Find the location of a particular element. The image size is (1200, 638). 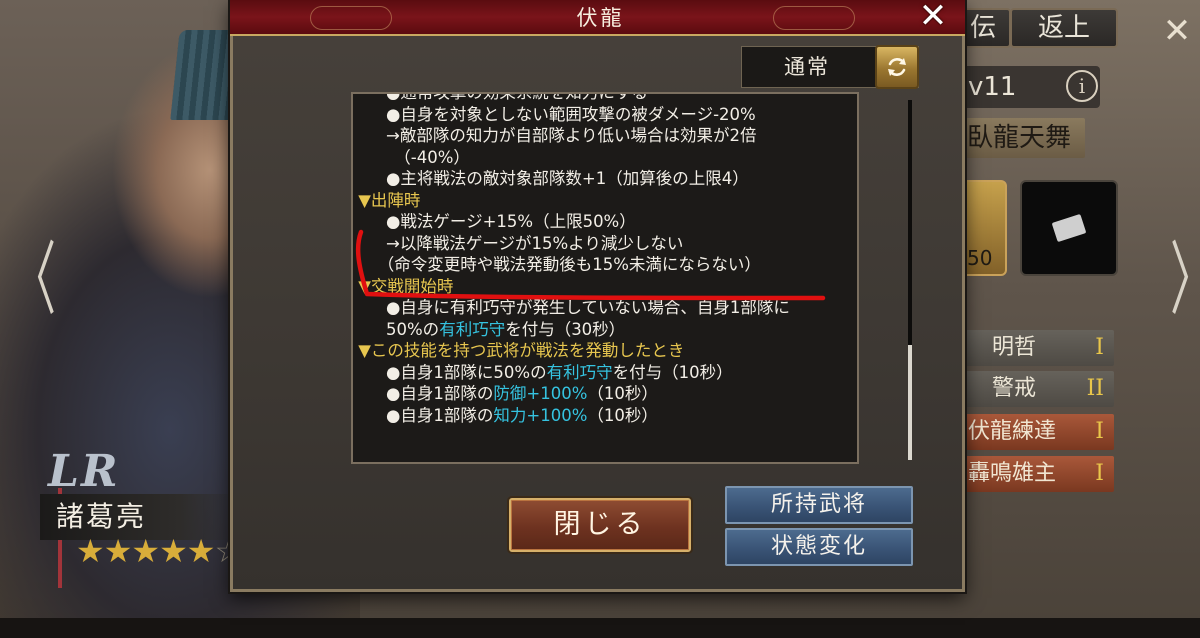

skill-row: 明哲 I is located at coordinates (1038, 348).